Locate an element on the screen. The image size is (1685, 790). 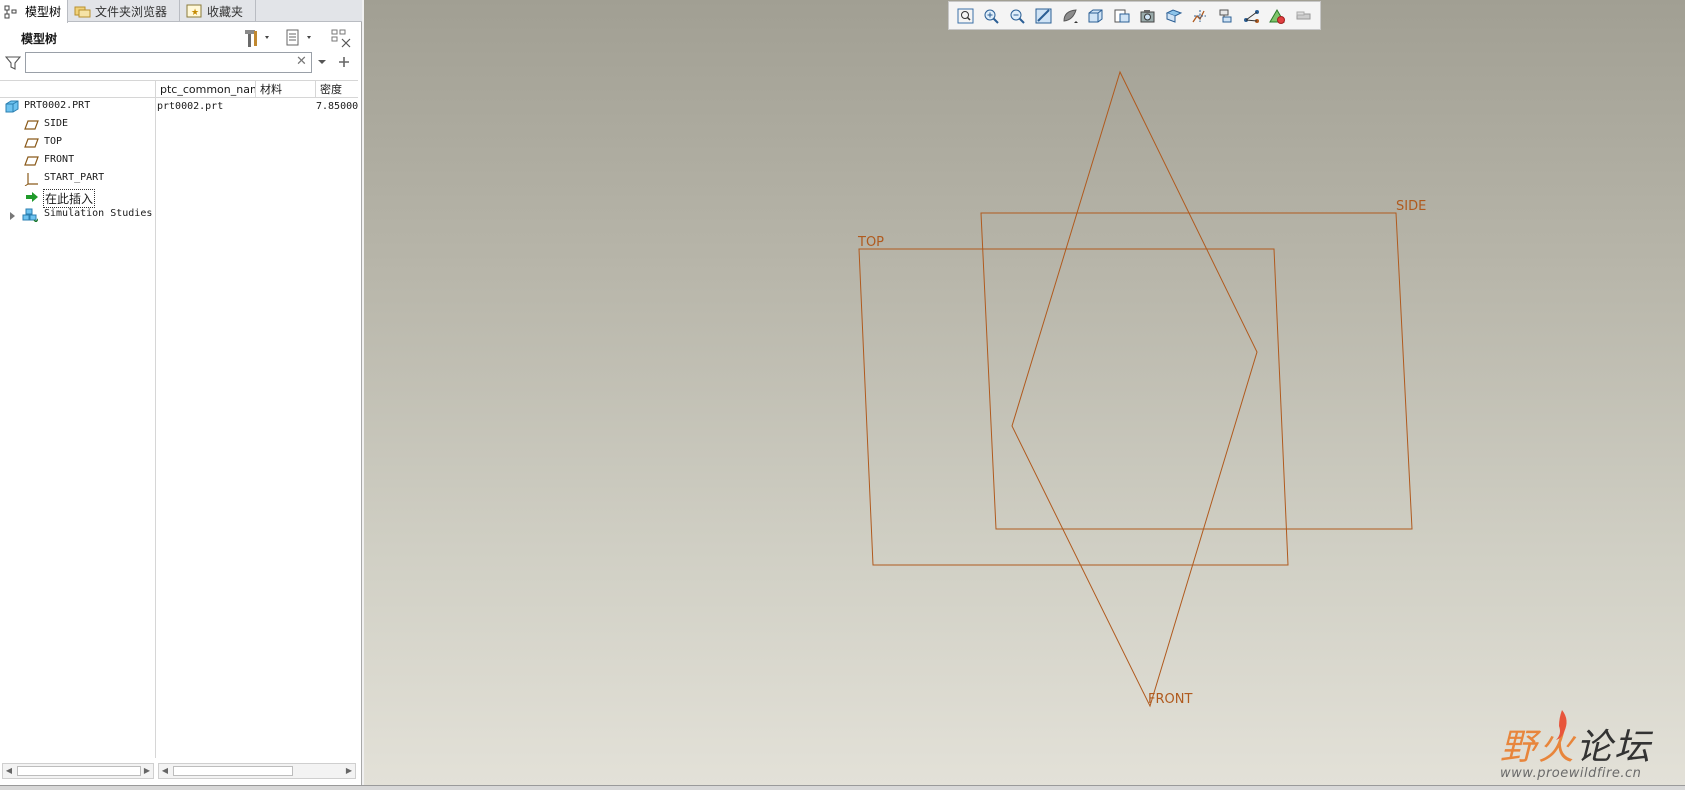
axis-display-icon is located at coordinates (1251, 16).